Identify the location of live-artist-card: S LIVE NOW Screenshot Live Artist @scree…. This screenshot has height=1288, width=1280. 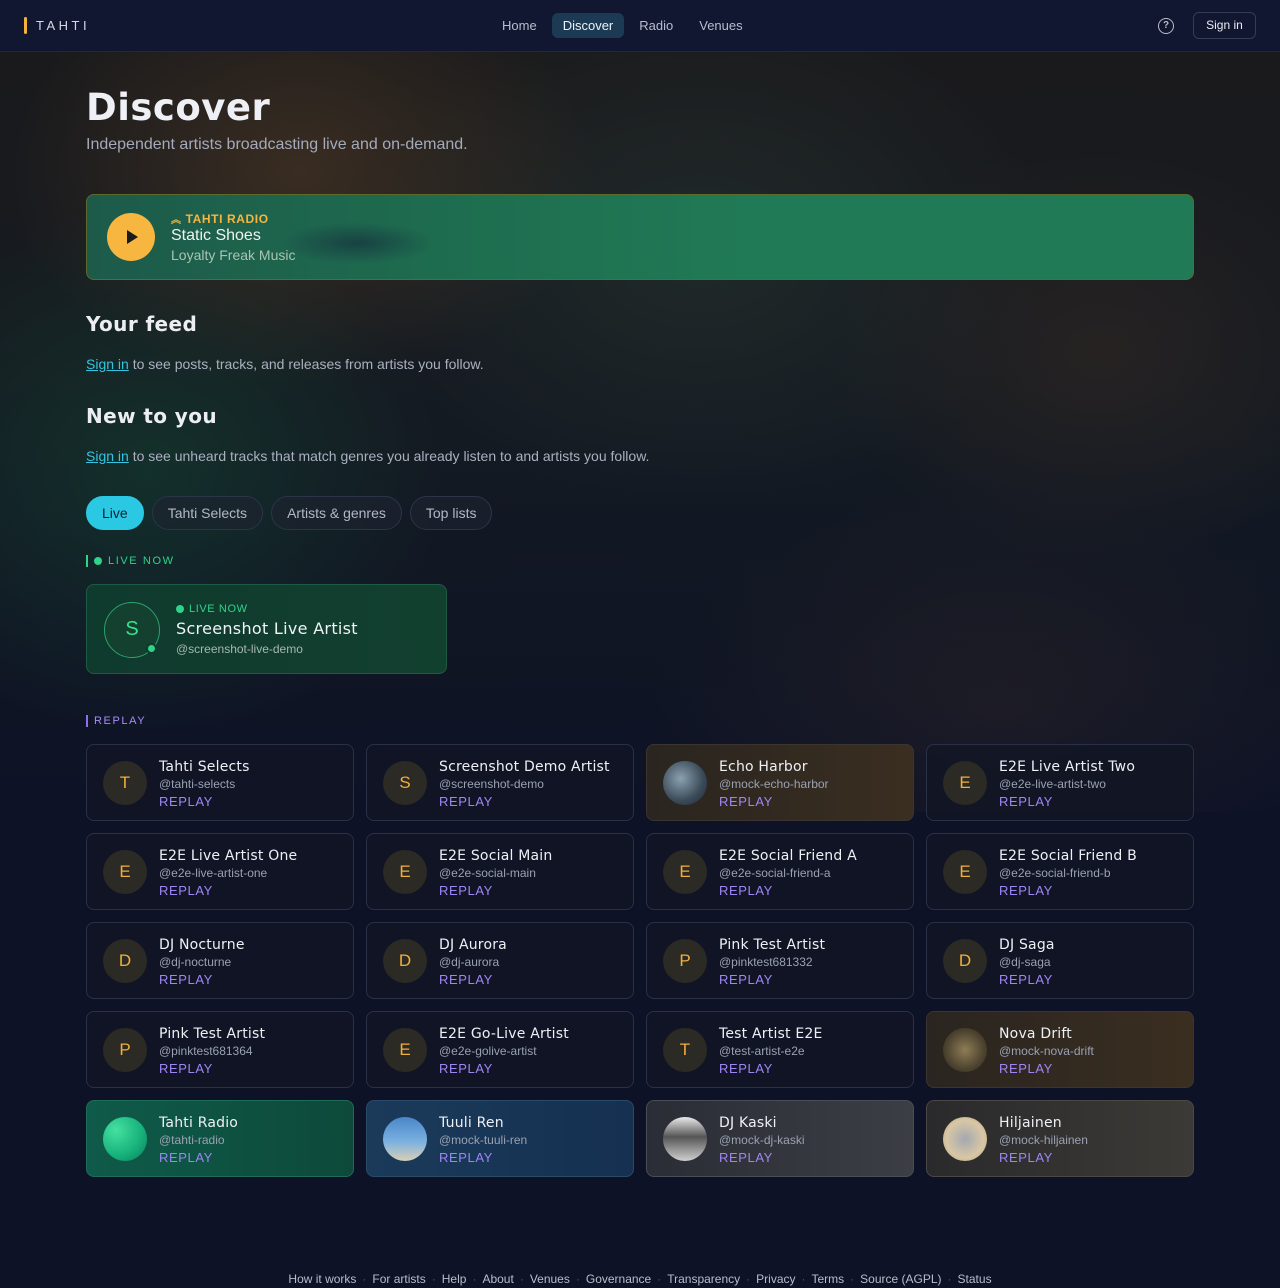
(266, 629).